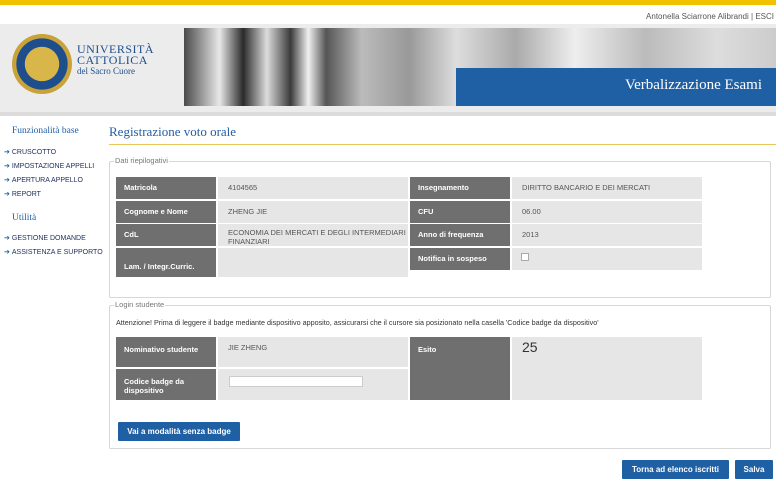 The width and height of the screenshot is (776, 487). Describe the element at coordinates (26, 194) in the screenshot. I see `sidebar-item-label: REPORT` at that location.